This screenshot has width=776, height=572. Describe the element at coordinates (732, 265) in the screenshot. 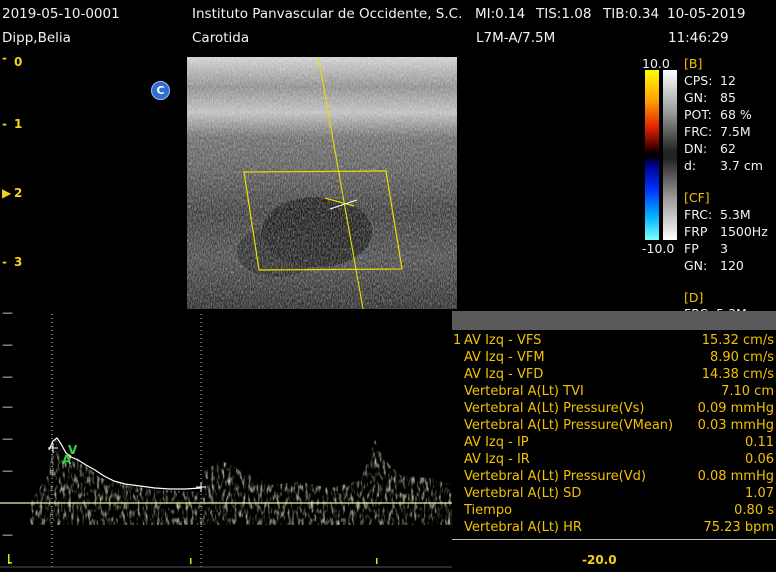

I see `cf-param-value: 120` at that location.